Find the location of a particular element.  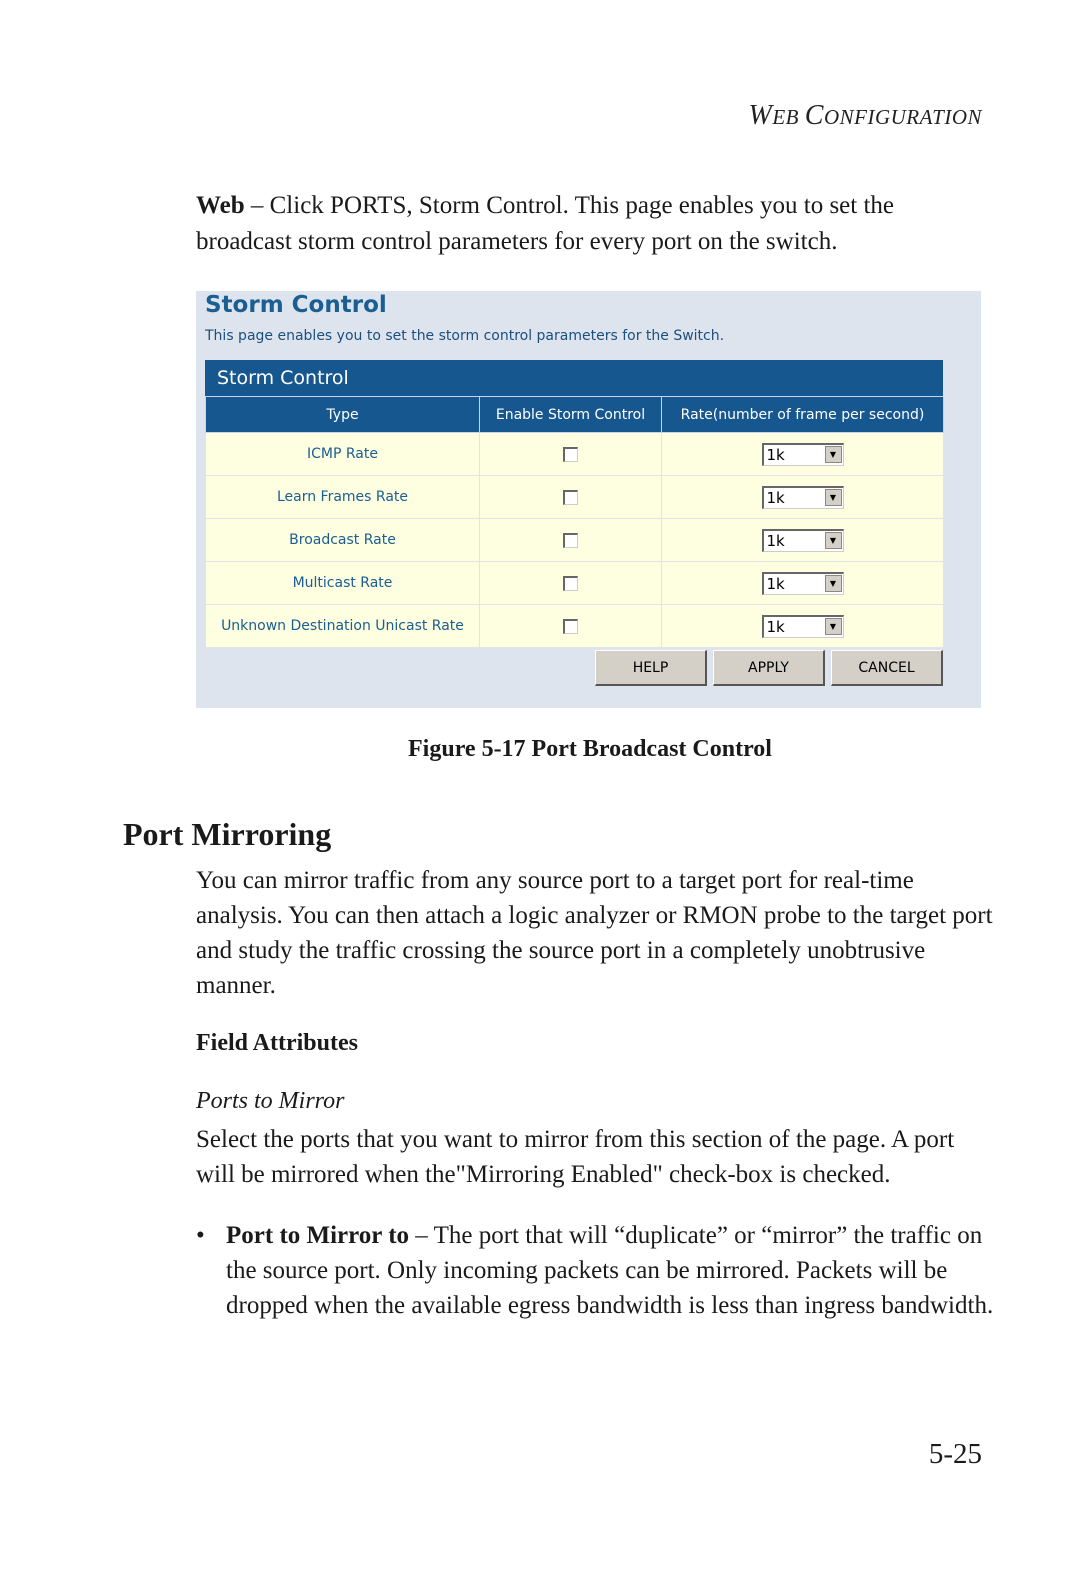

apply-button: APPLY is located at coordinates (769, 668).